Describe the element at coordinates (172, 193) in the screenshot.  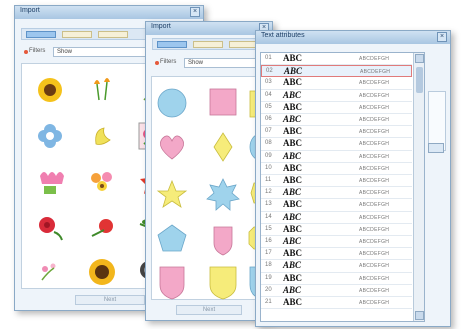
I see `star-shape-icon` at that location.